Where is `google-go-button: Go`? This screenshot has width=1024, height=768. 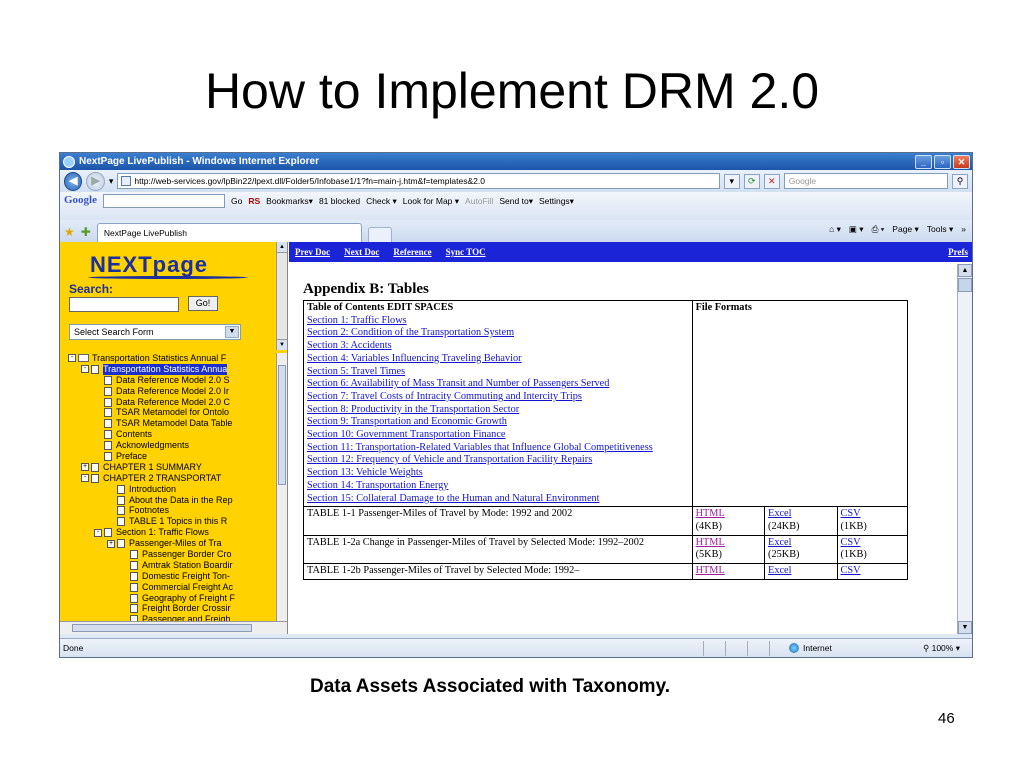
google-go-button: Go is located at coordinates (236, 201).